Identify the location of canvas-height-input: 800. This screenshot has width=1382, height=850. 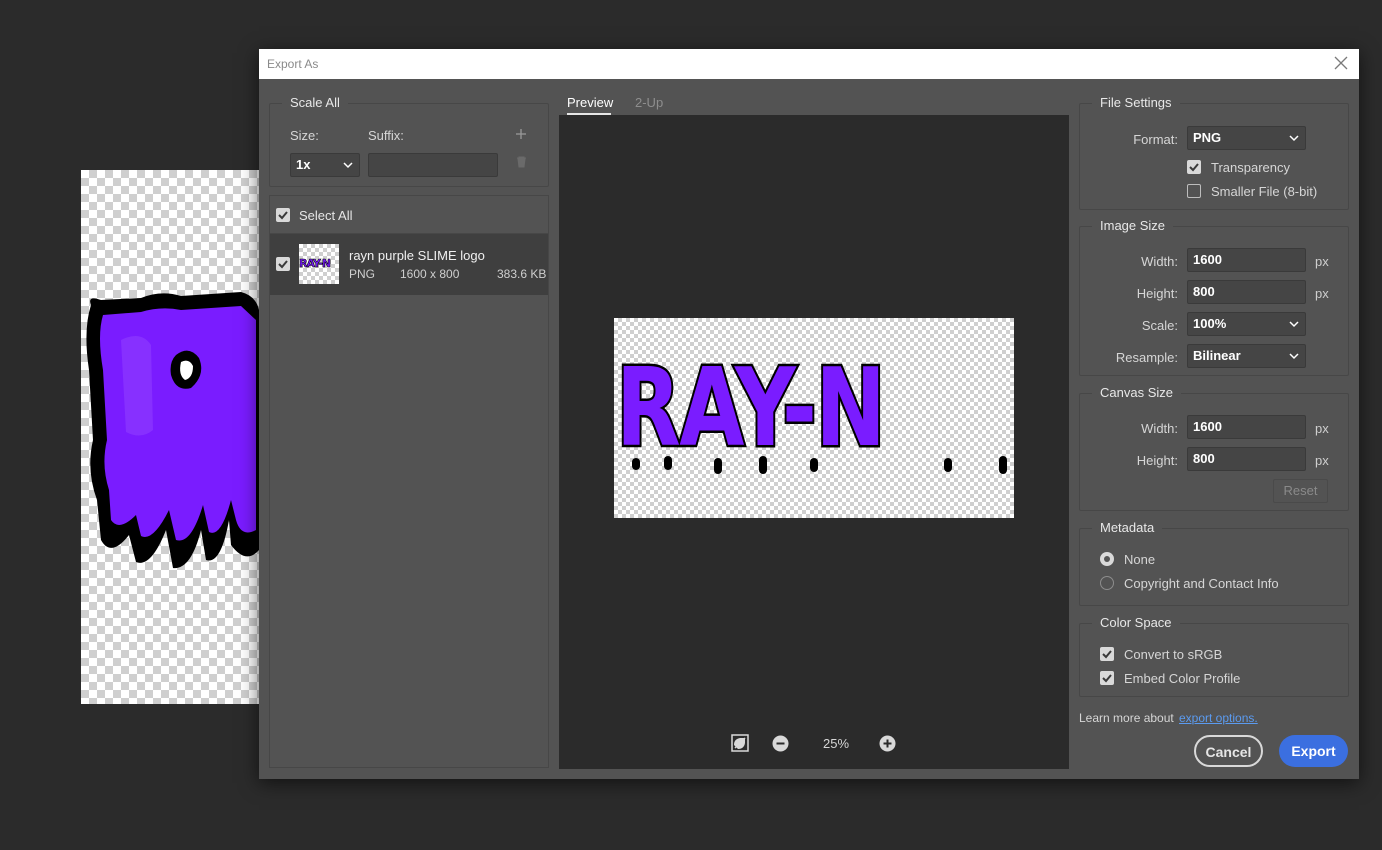
(1246, 459).